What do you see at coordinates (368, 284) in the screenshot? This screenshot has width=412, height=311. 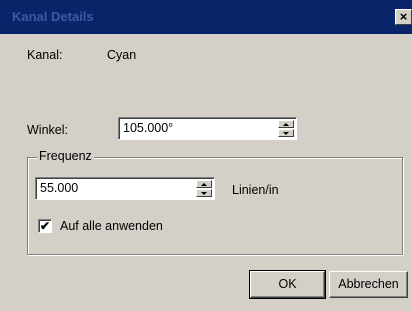 I see `cancel-button: Abbrechen` at bounding box center [368, 284].